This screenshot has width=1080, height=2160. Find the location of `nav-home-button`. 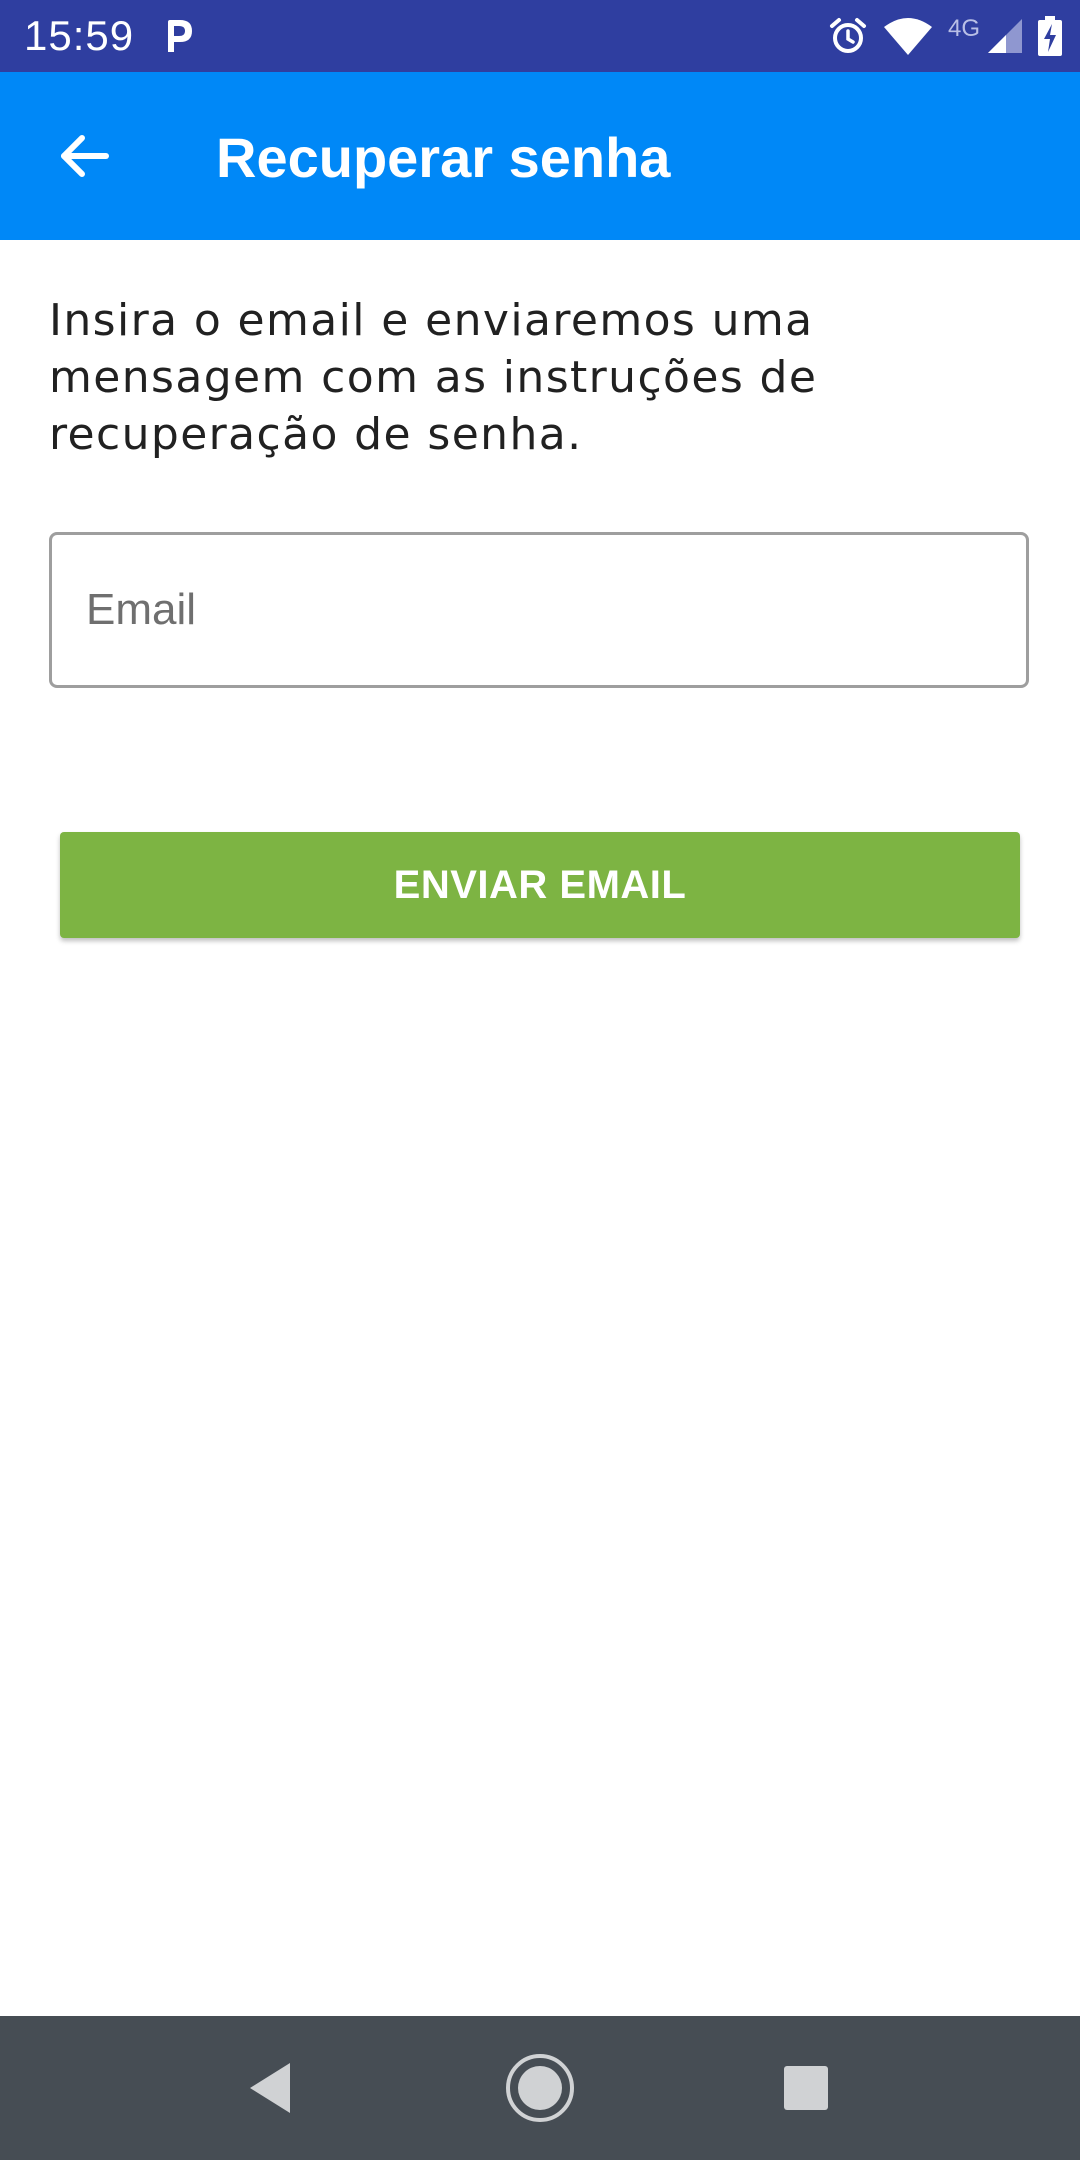

nav-home-button is located at coordinates (540, 2088).